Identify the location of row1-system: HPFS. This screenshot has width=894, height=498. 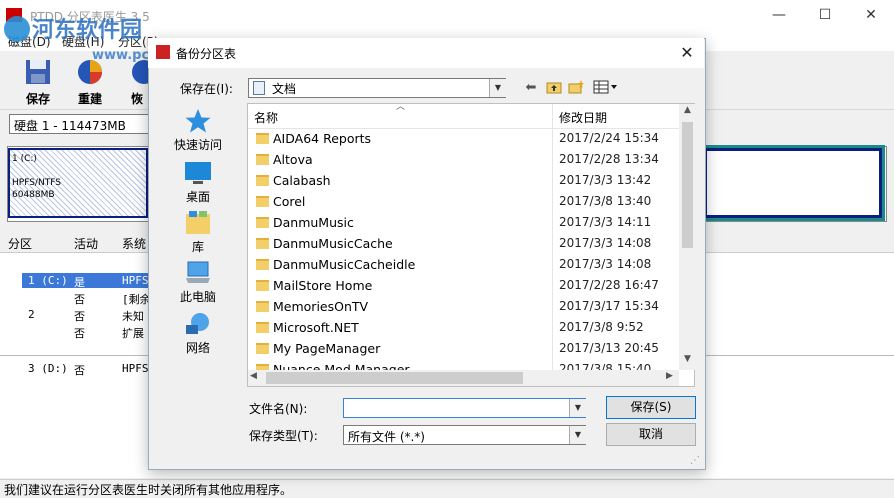
(135, 280).